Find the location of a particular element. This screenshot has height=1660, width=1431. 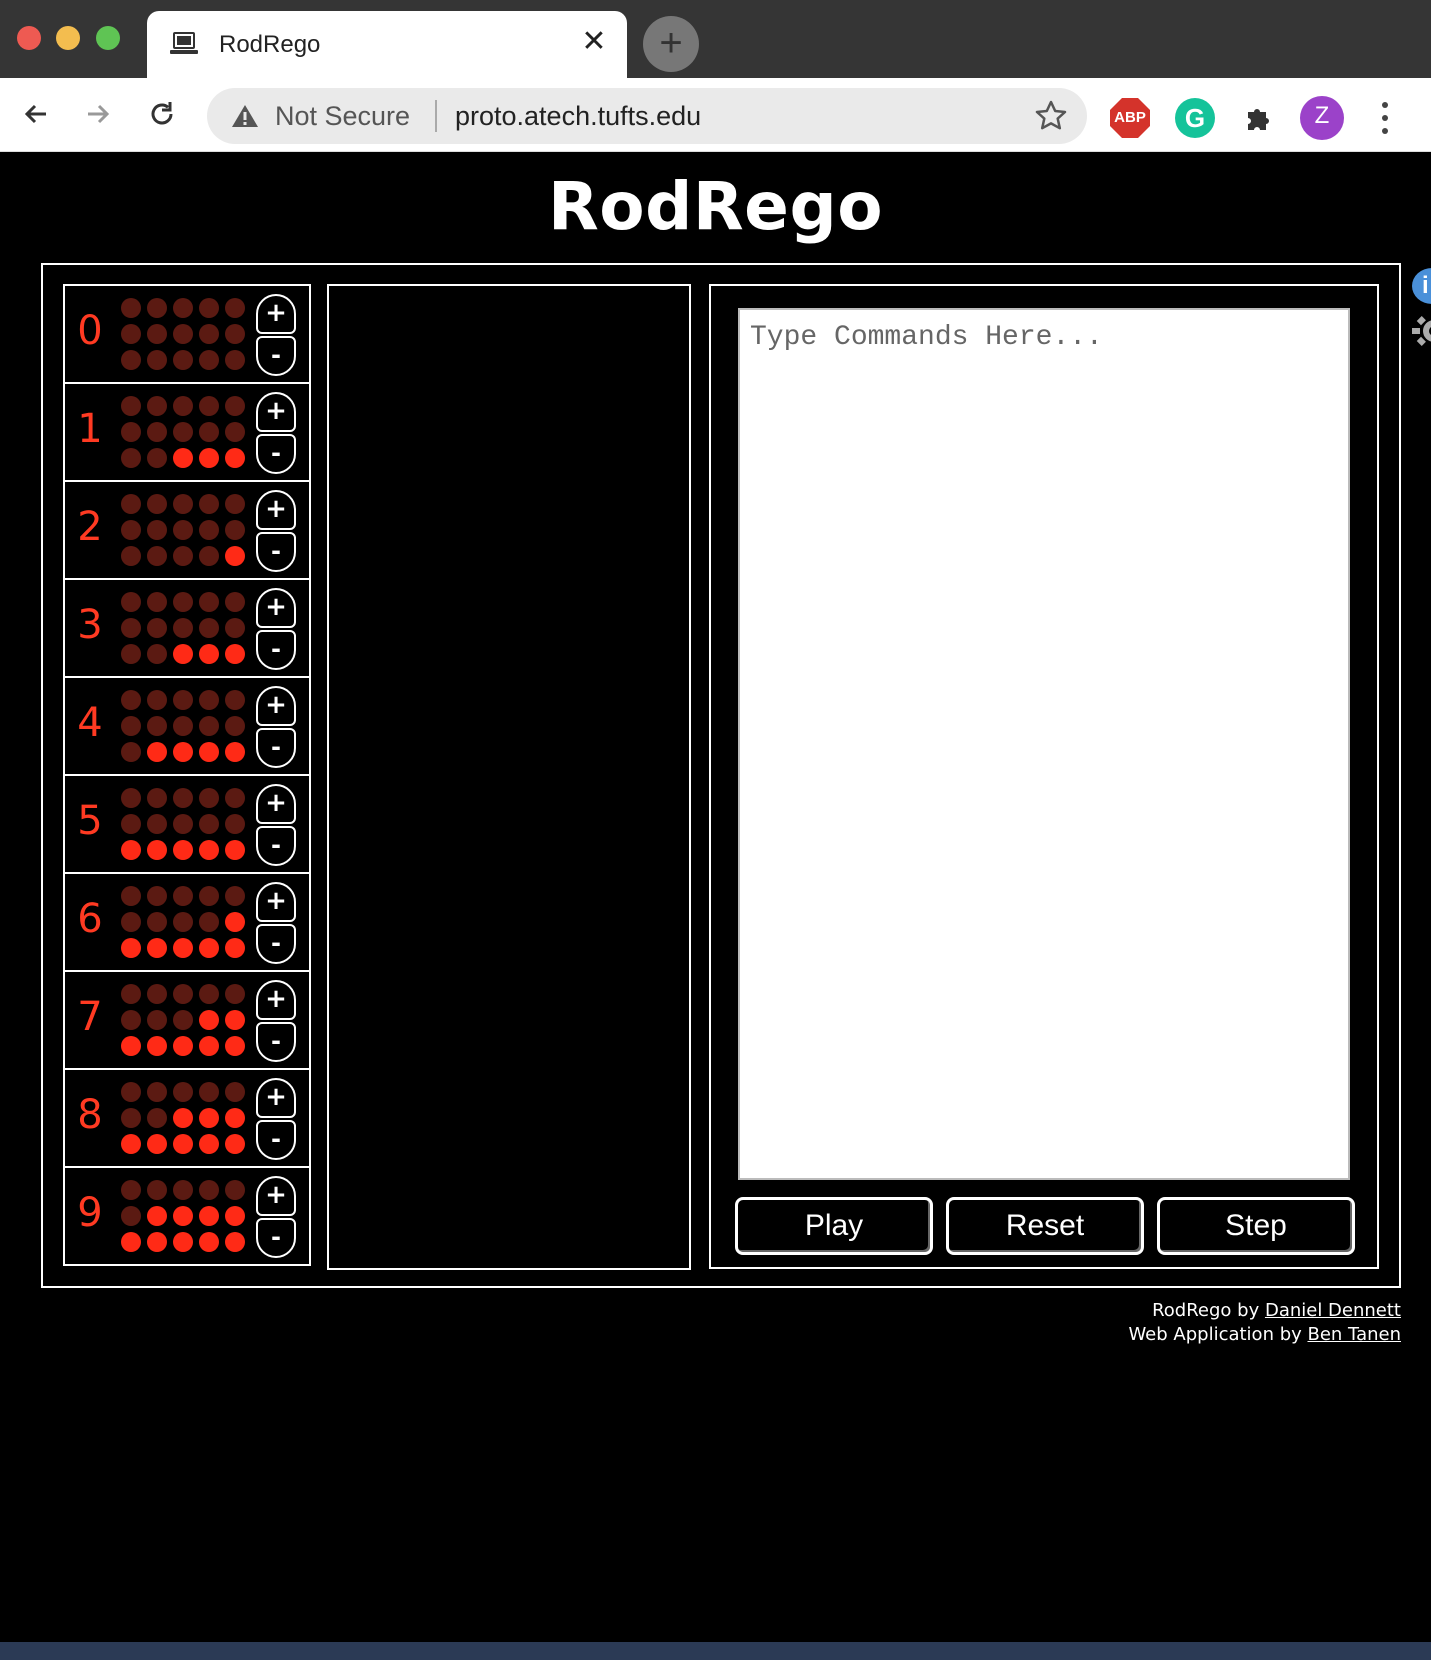

credits-line-2: Web Application by Ben Tanen is located at coordinates (1265, 1334).